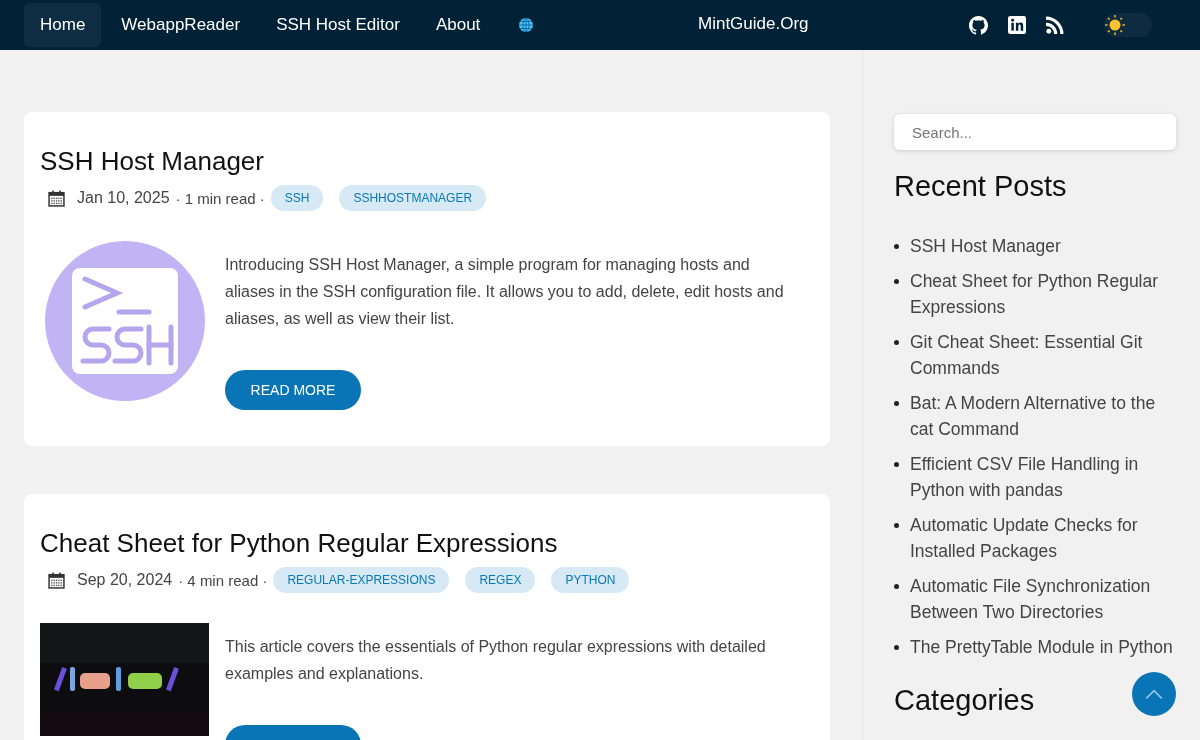  Describe the element at coordinates (297, 198) in the screenshot. I see `tag-chip: SSH` at that location.